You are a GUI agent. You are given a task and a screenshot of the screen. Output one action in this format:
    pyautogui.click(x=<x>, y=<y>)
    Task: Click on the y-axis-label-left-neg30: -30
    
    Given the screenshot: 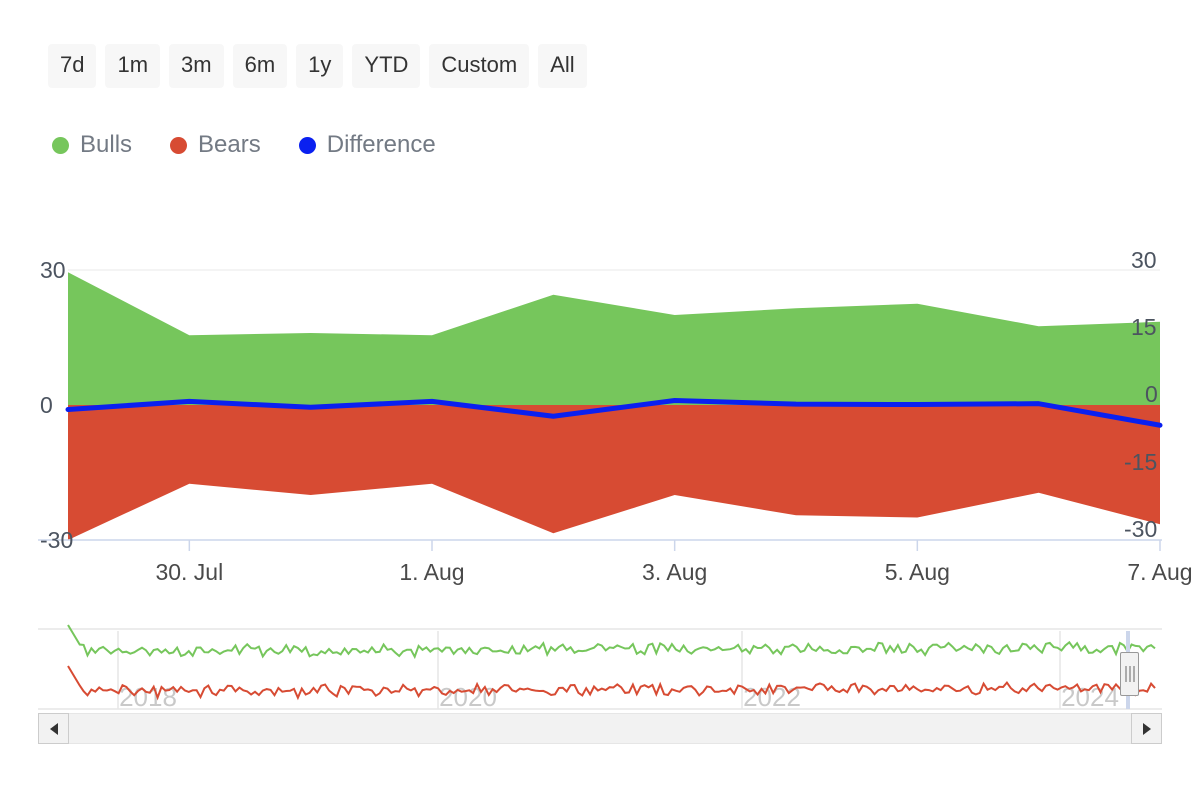 What is the action you would take?
    pyautogui.click(x=56, y=540)
    